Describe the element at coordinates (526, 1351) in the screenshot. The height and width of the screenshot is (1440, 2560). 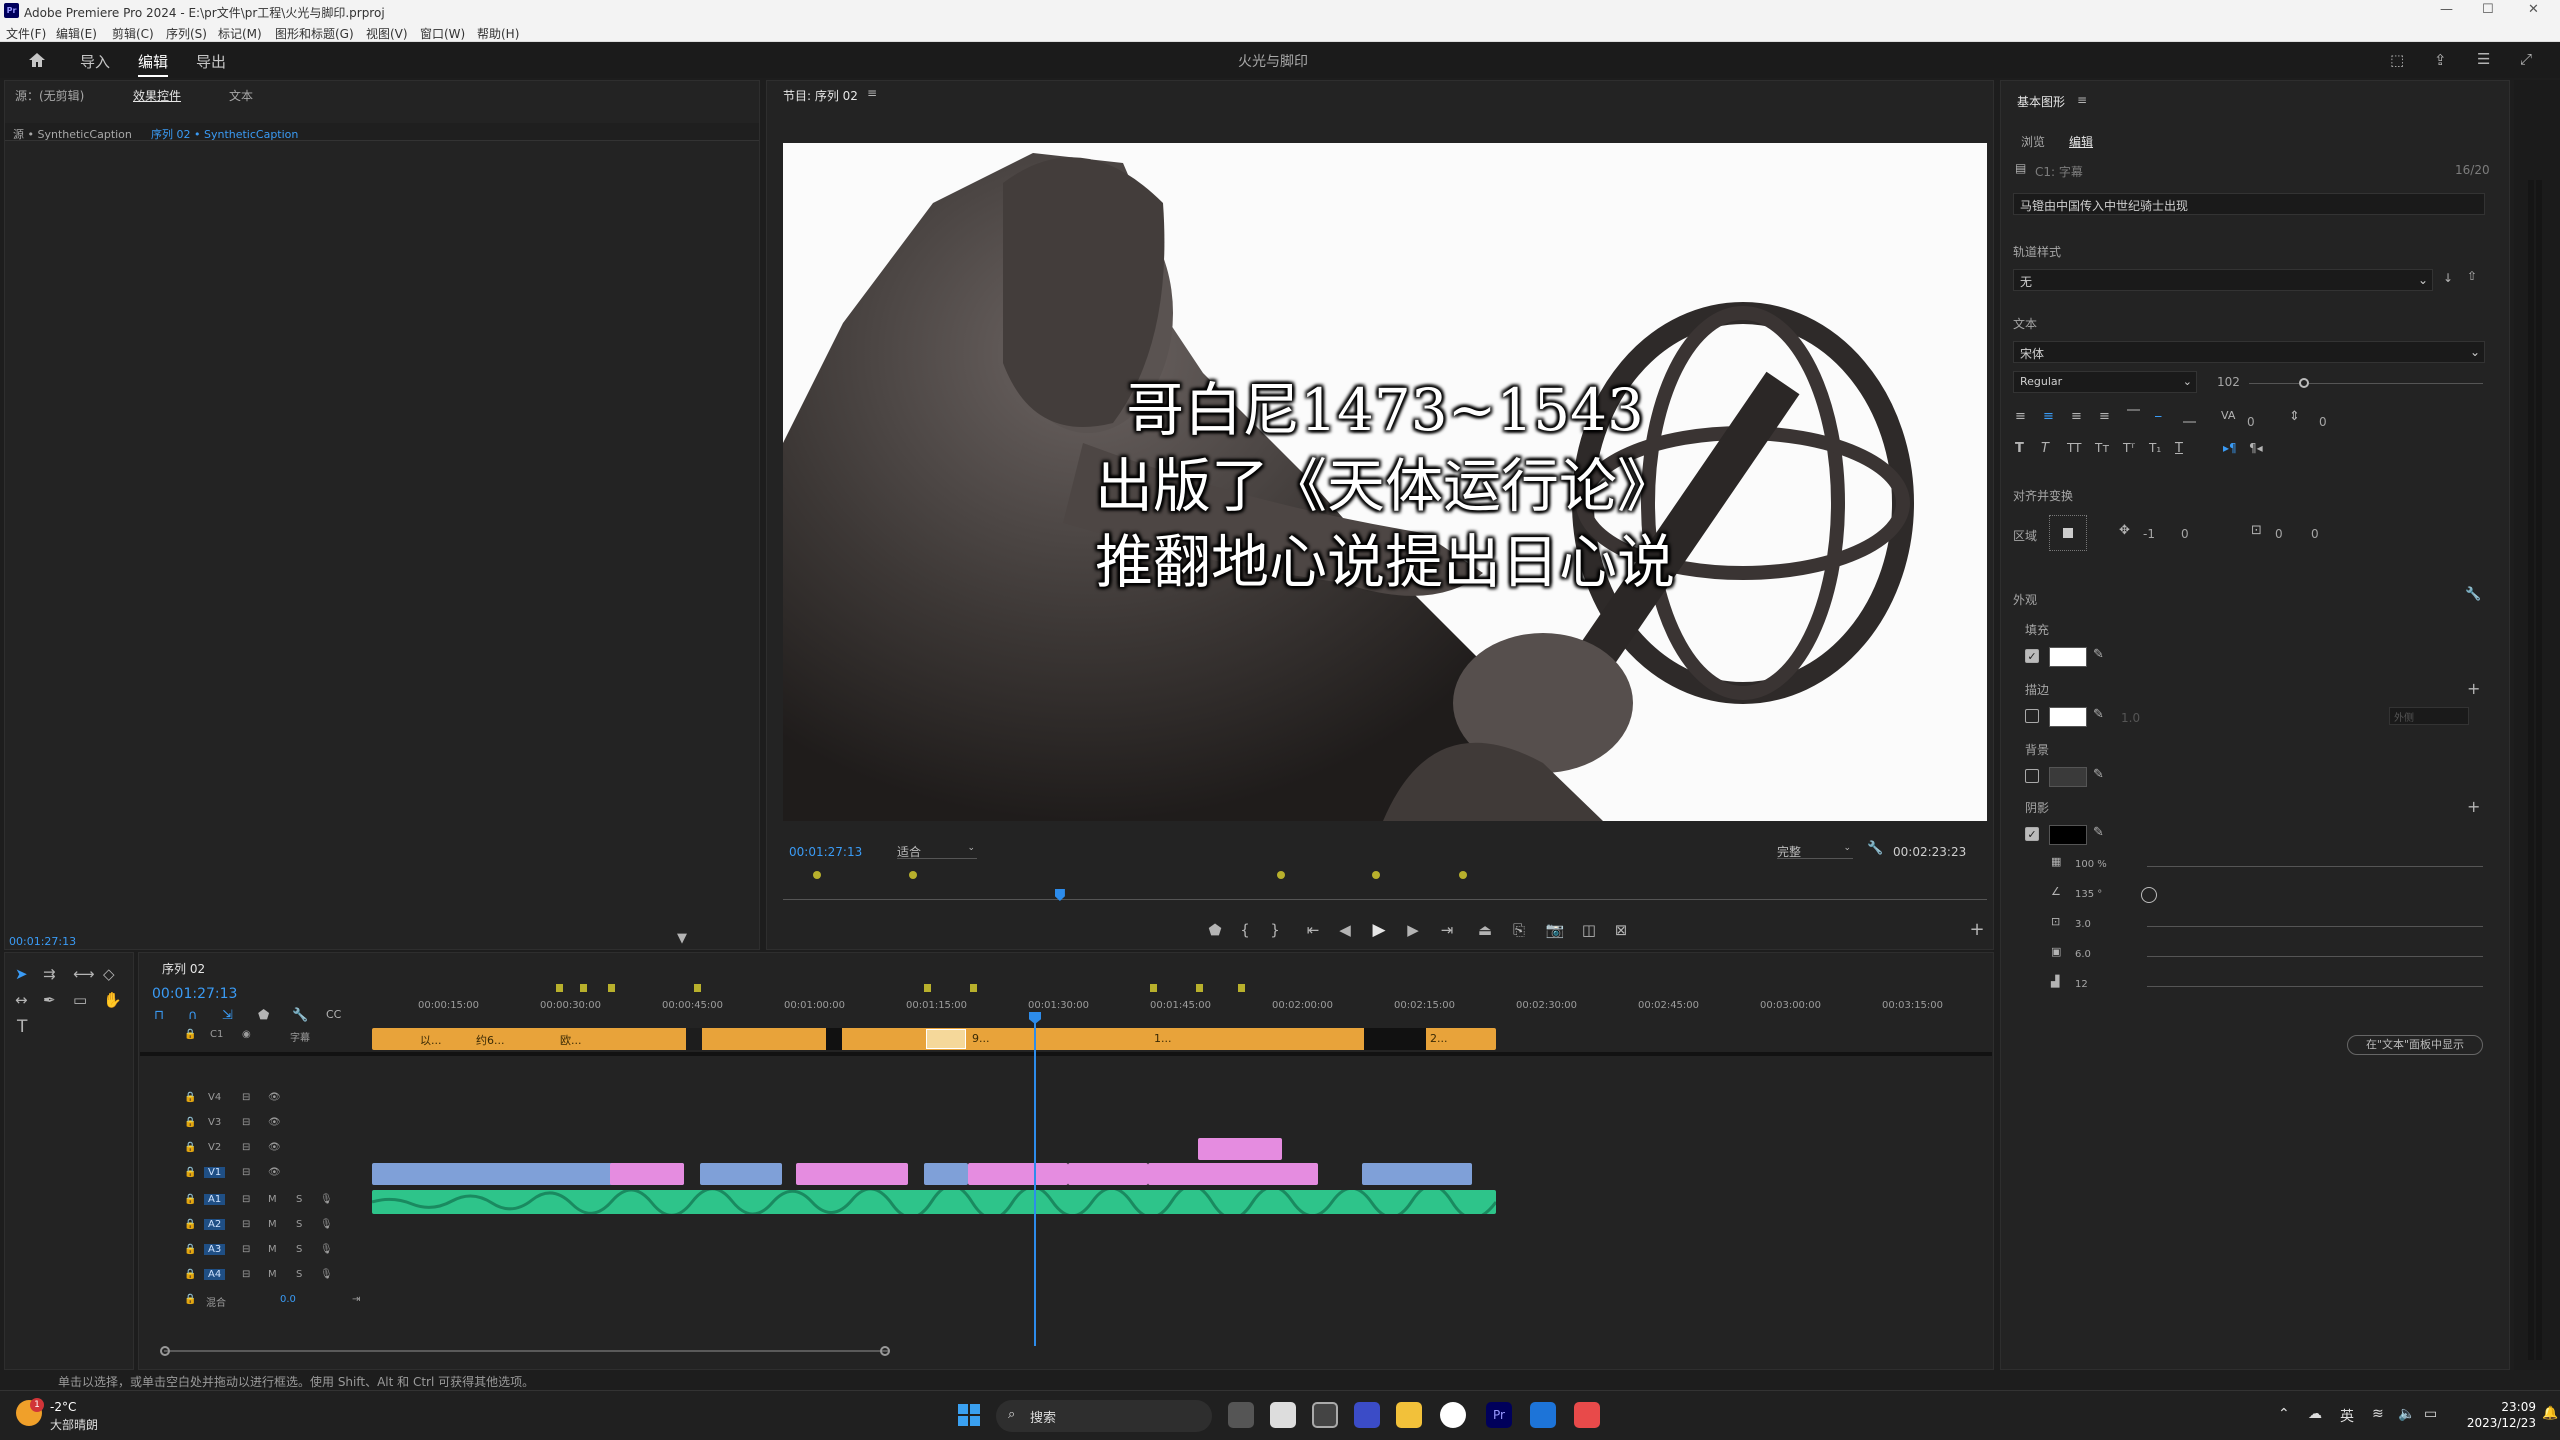
I see `timeline-scrollbar` at that location.